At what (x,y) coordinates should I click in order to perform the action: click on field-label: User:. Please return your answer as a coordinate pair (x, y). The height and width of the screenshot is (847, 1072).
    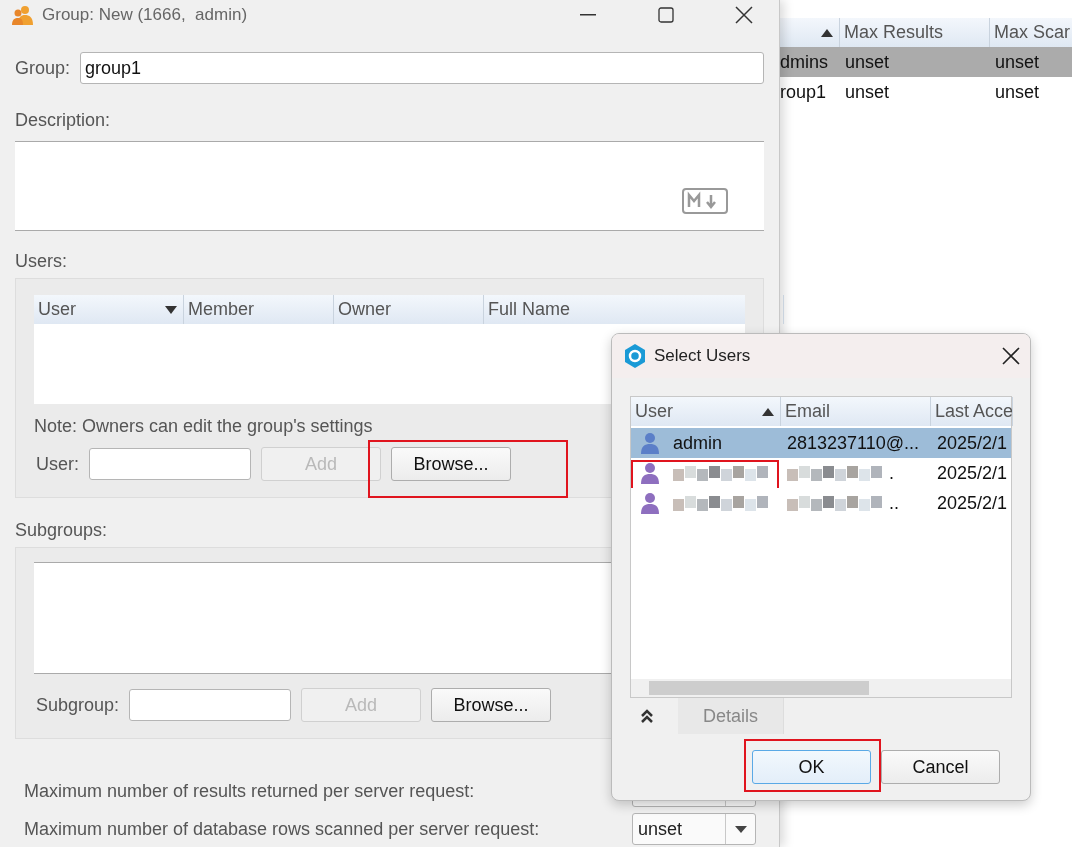
    Looking at the image, I should click on (57, 464).